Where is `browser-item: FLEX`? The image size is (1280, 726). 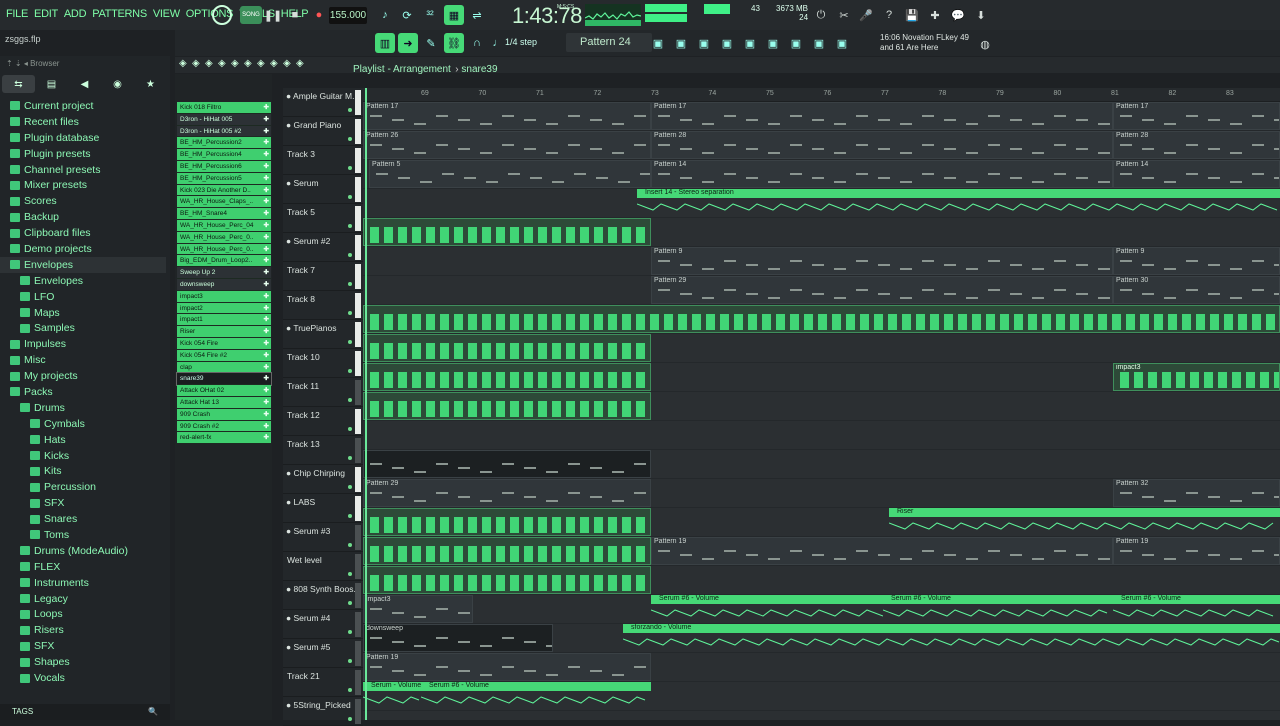
browser-item: FLEX is located at coordinates (83, 567).